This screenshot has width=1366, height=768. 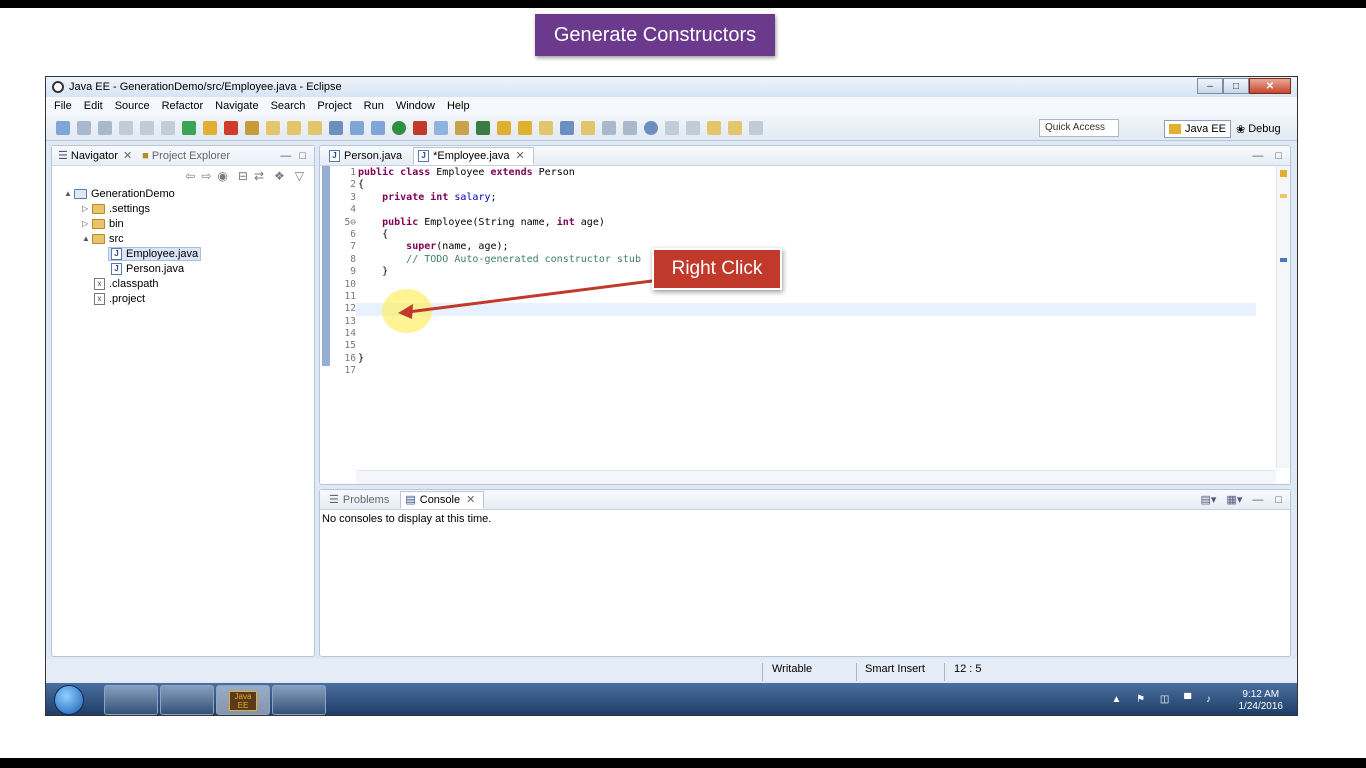 I want to click on block-selection-icon, so click(x=609, y=127).